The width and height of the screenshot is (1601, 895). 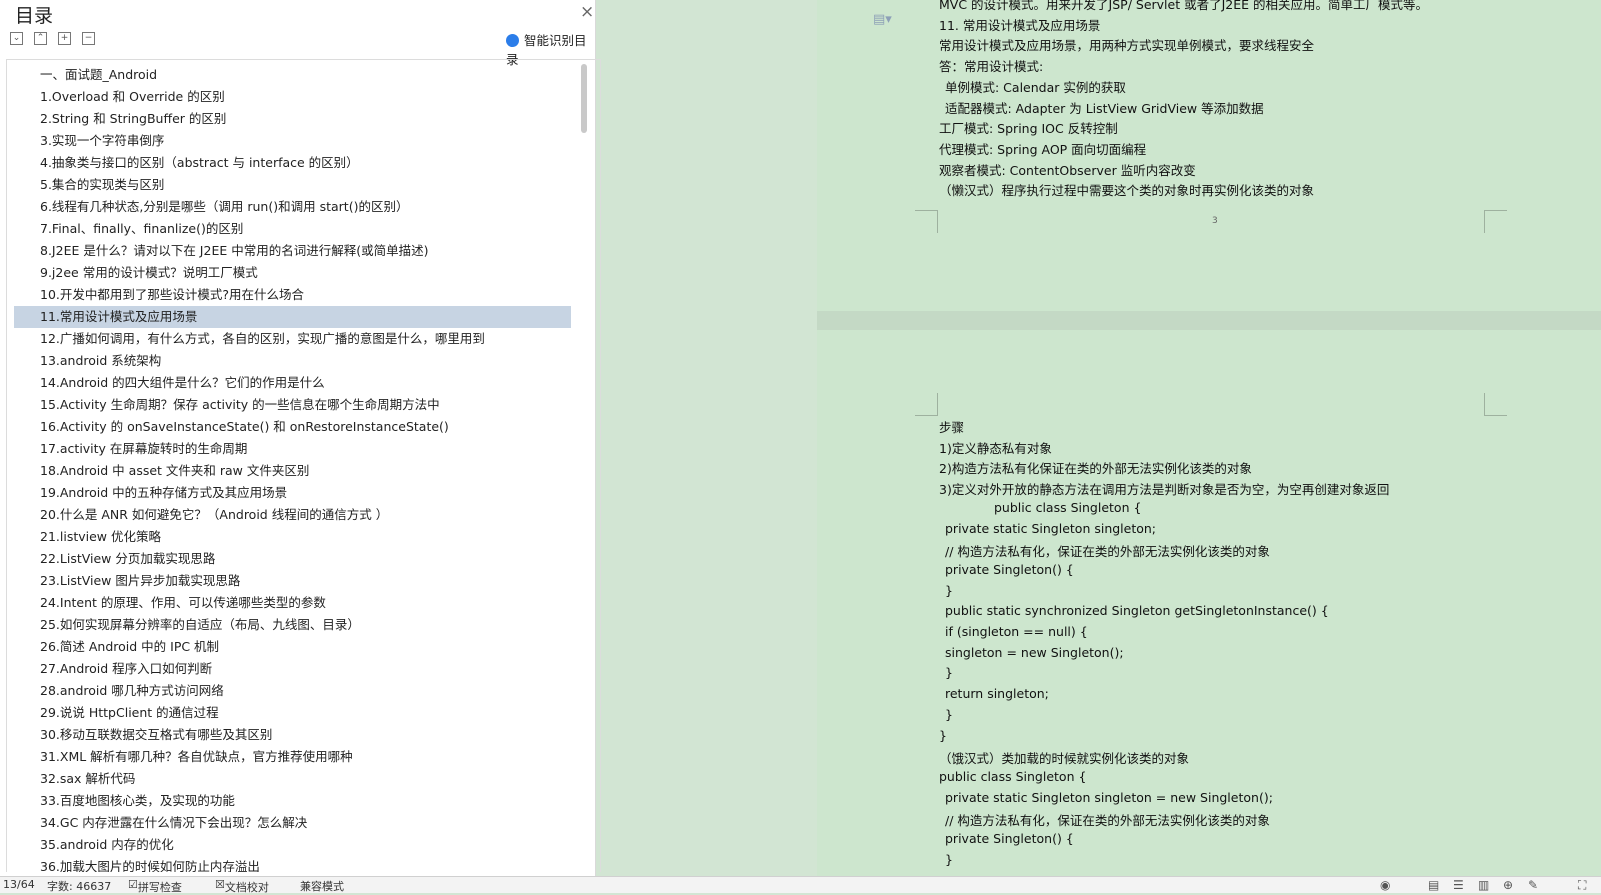 What do you see at coordinates (1034, 652) in the screenshot?
I see `doc-line: singleton = new Singleton();` at bounding box center [1034, 652].